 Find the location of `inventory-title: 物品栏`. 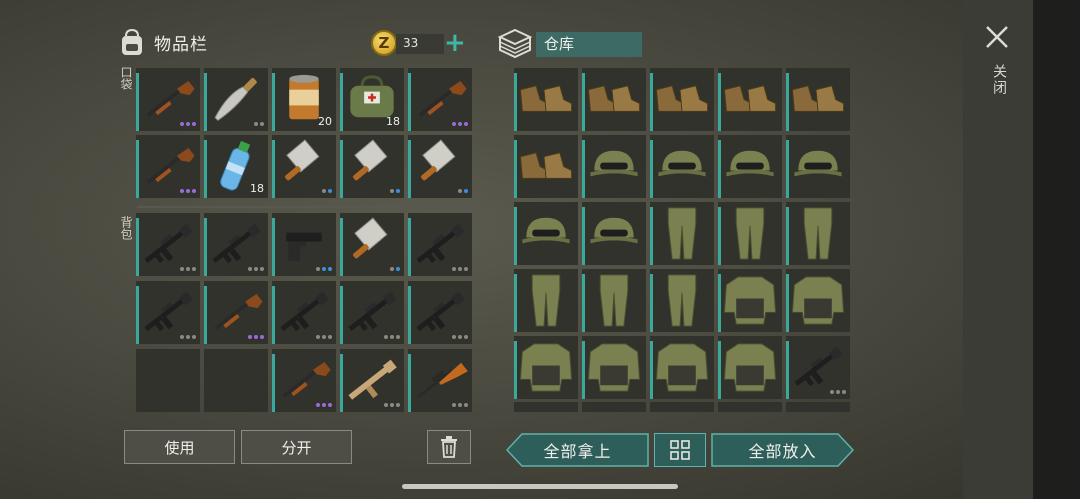

inventory-title: 物品栏 is located at coordinates (181, 44).